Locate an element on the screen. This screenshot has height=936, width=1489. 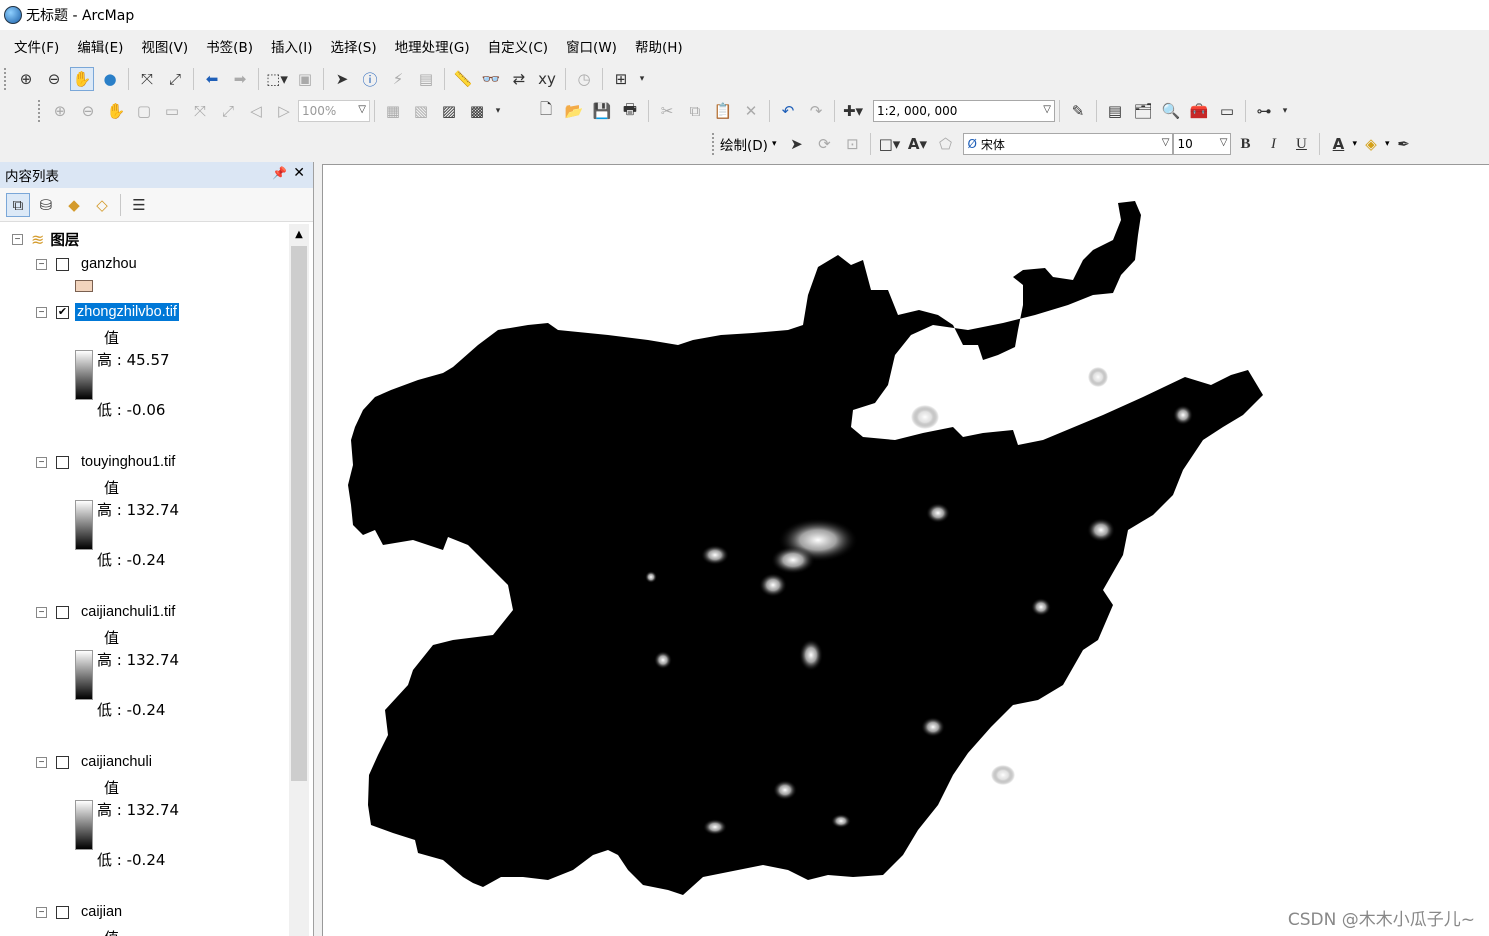
magnifier-window-icon: ⊞ is located at coordinates (621, 79).